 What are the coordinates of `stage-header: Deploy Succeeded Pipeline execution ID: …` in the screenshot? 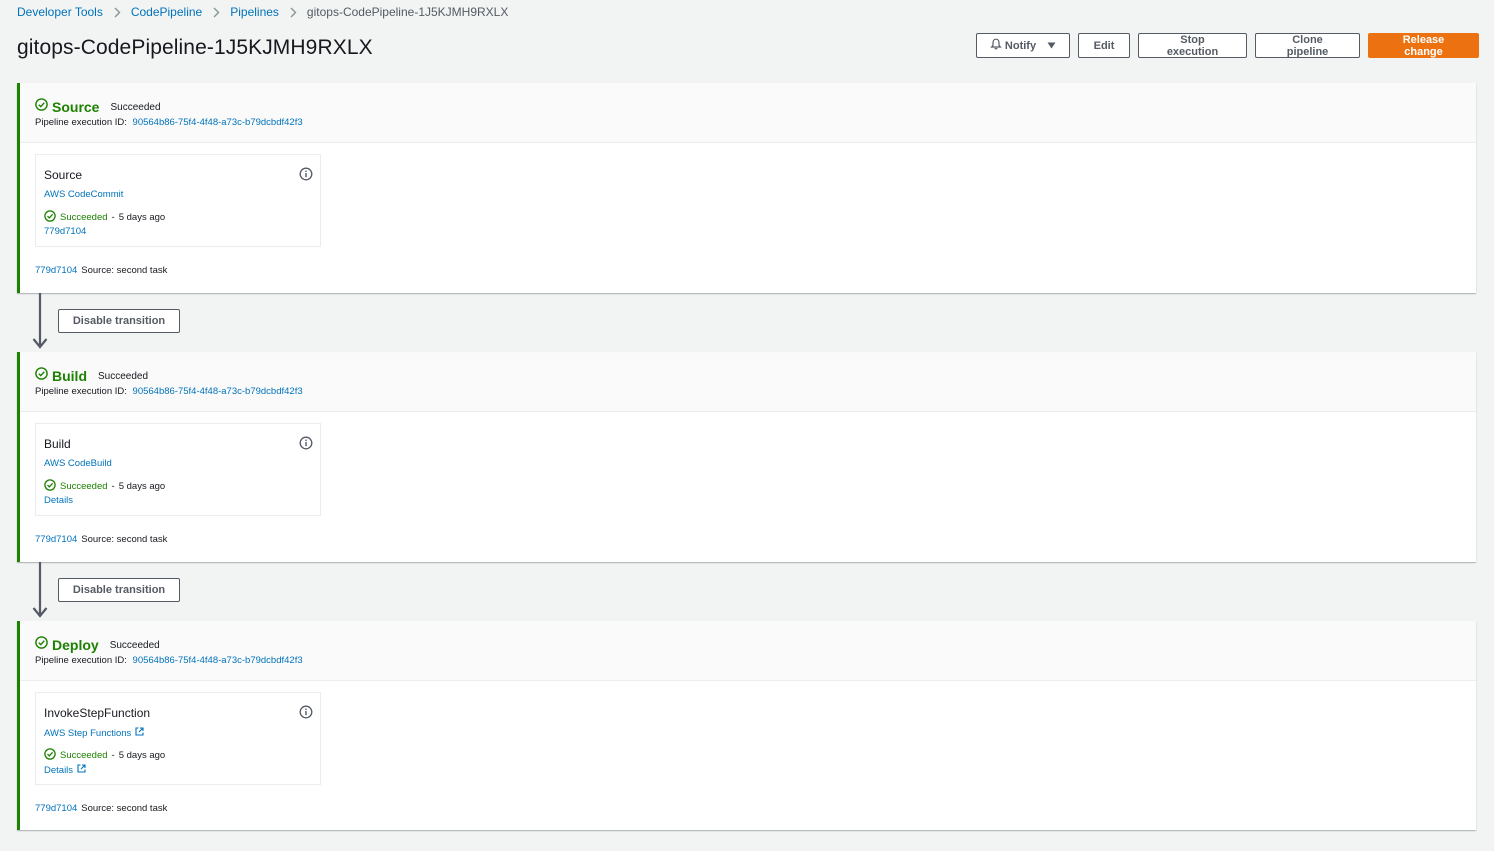 It's located at (748, 651).